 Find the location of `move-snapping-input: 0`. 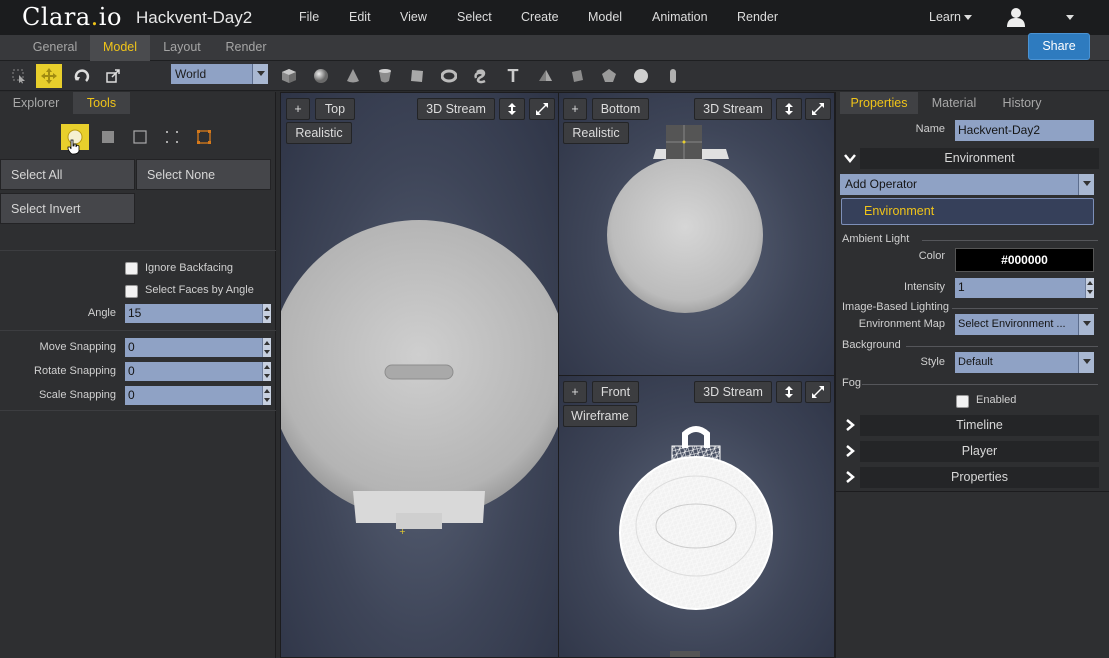

move-snapping-input: 0 is located at coordinates (198, 347).